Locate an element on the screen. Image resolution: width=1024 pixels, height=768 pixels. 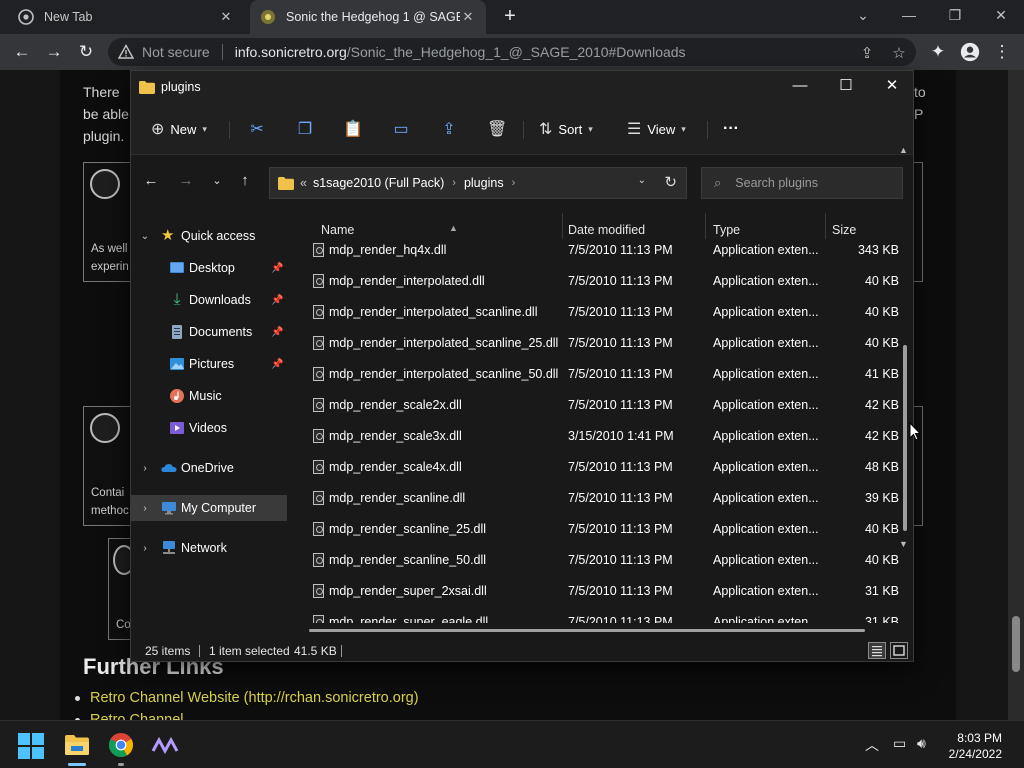
horizontal-scroll-thumb is located at coordinates (587, 630).